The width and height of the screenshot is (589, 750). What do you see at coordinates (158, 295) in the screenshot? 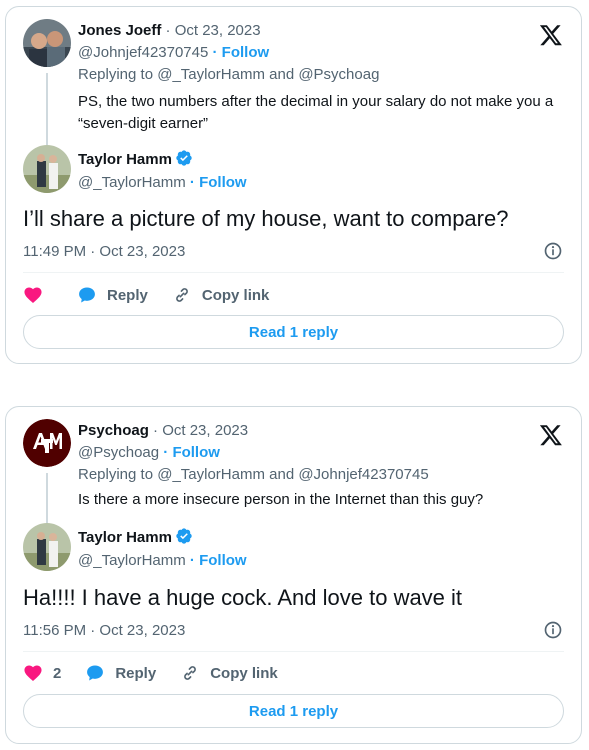
I see `action-bar: Reply Copy link` at bounding box center [158, 295].